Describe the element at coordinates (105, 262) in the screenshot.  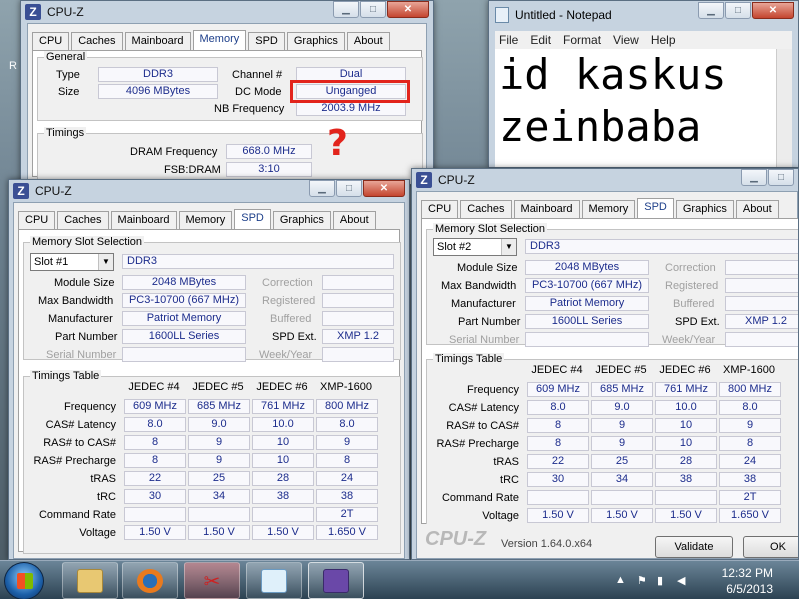
I see `chevron-down-icon: ▼` at that location.